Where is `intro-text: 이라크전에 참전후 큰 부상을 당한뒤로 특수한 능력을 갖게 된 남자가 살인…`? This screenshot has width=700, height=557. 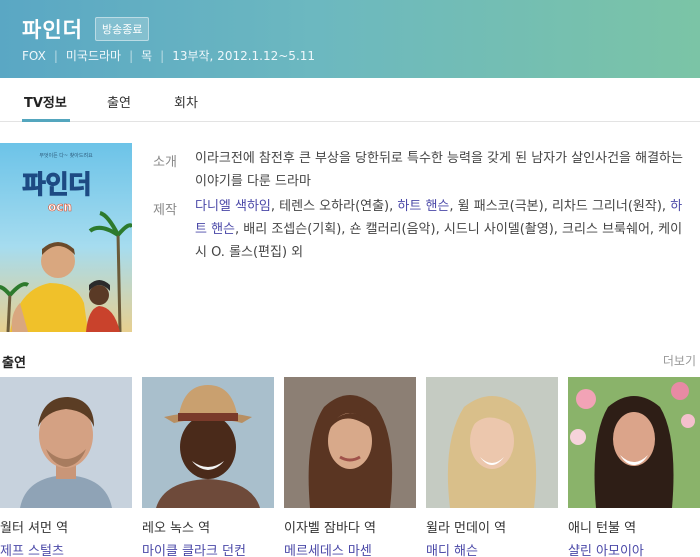
intro-text: 이라크전에 참전후 큰 부상을 당한뒤로 특수한 능력을 갖게 된 남자가 살인… is located at coordinates (439, 170).